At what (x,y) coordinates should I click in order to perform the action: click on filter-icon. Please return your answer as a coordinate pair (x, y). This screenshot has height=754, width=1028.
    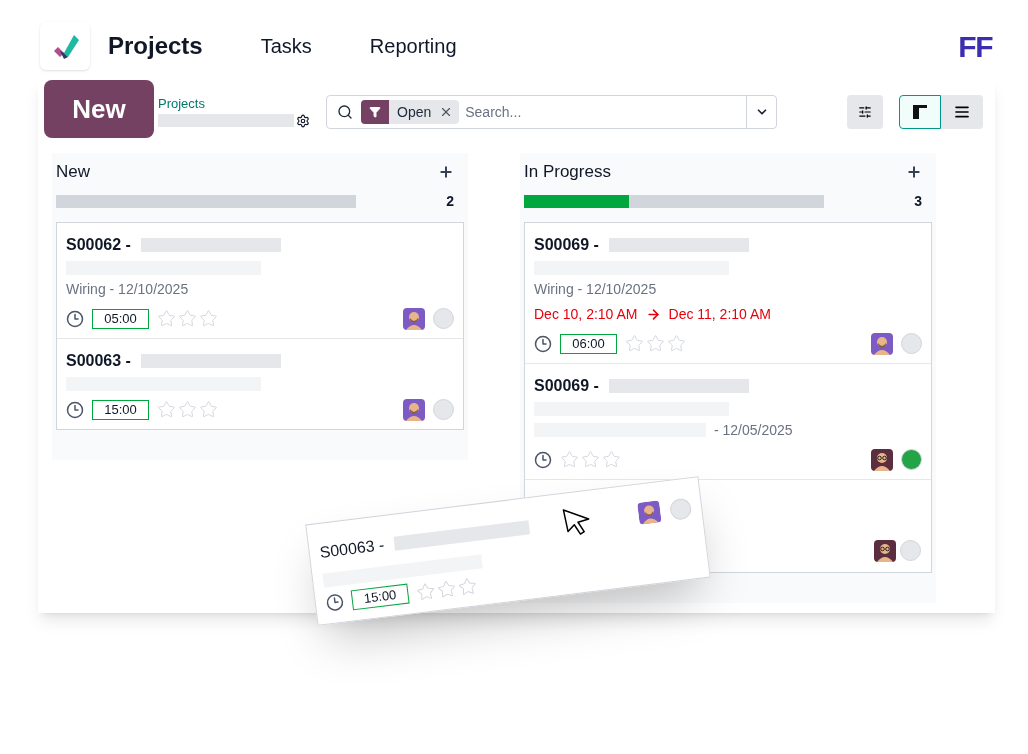
    Looking at the image, I should click on (375, 112).